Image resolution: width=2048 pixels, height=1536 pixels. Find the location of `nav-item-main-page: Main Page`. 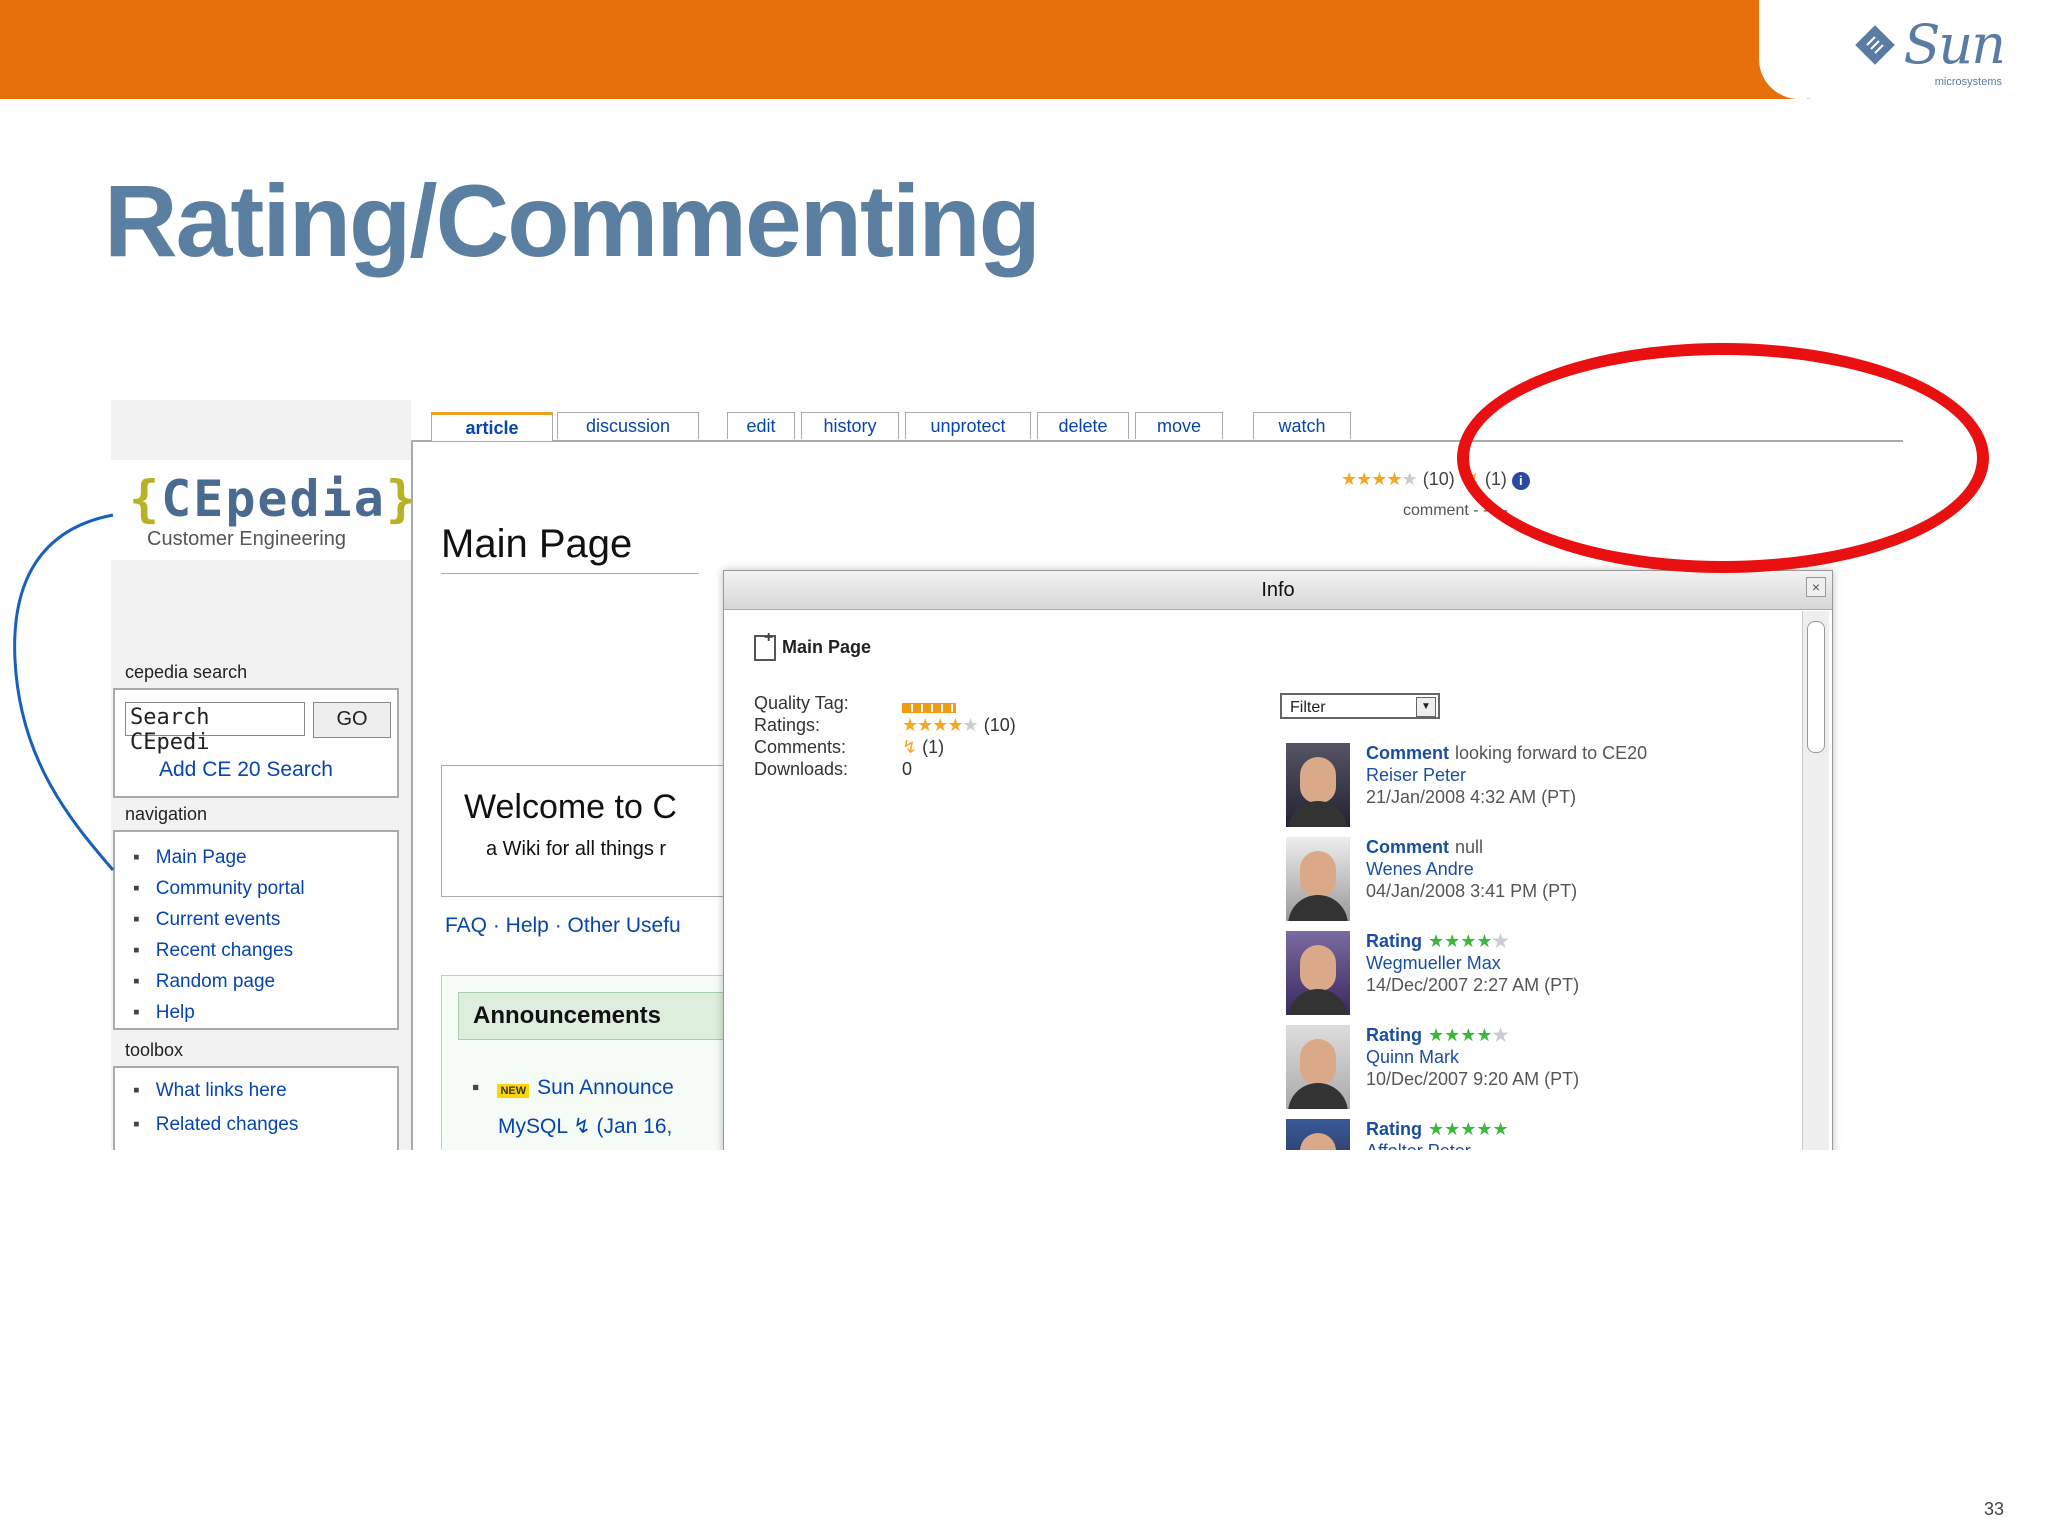

nav-item-main-page: Main Page is located at coordinates (265, 857).